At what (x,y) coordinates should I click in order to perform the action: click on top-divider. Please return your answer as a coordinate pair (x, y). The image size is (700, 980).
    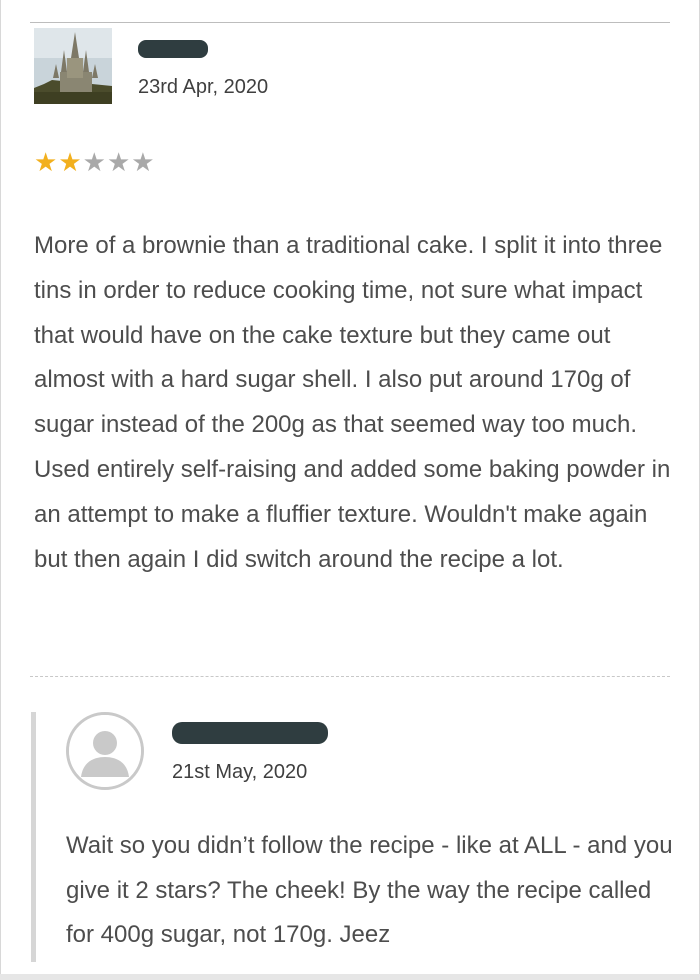
    Looking at the image, I should click on (350, 22).